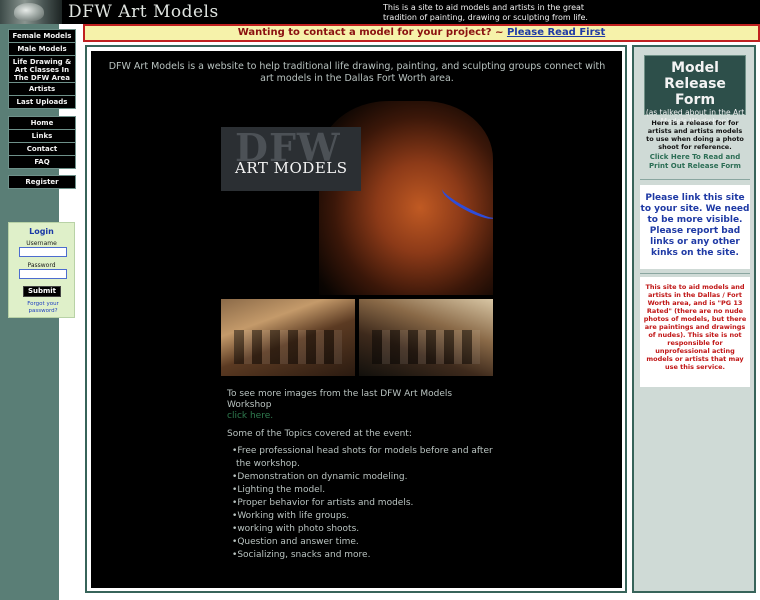  What do you see at coordinates (42, 291) in the screenshot?
I see `login-submit-button: Submit` at bounding box center [42, 291].